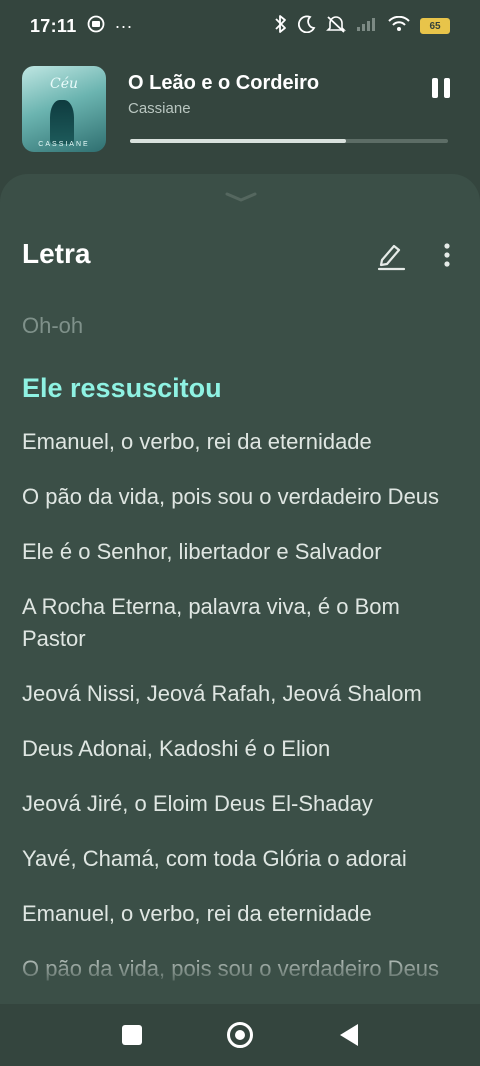  What do you see at coordinates (238, 141) in the screenshot?
I see `progress-fill` at bounding box center [238, 141].